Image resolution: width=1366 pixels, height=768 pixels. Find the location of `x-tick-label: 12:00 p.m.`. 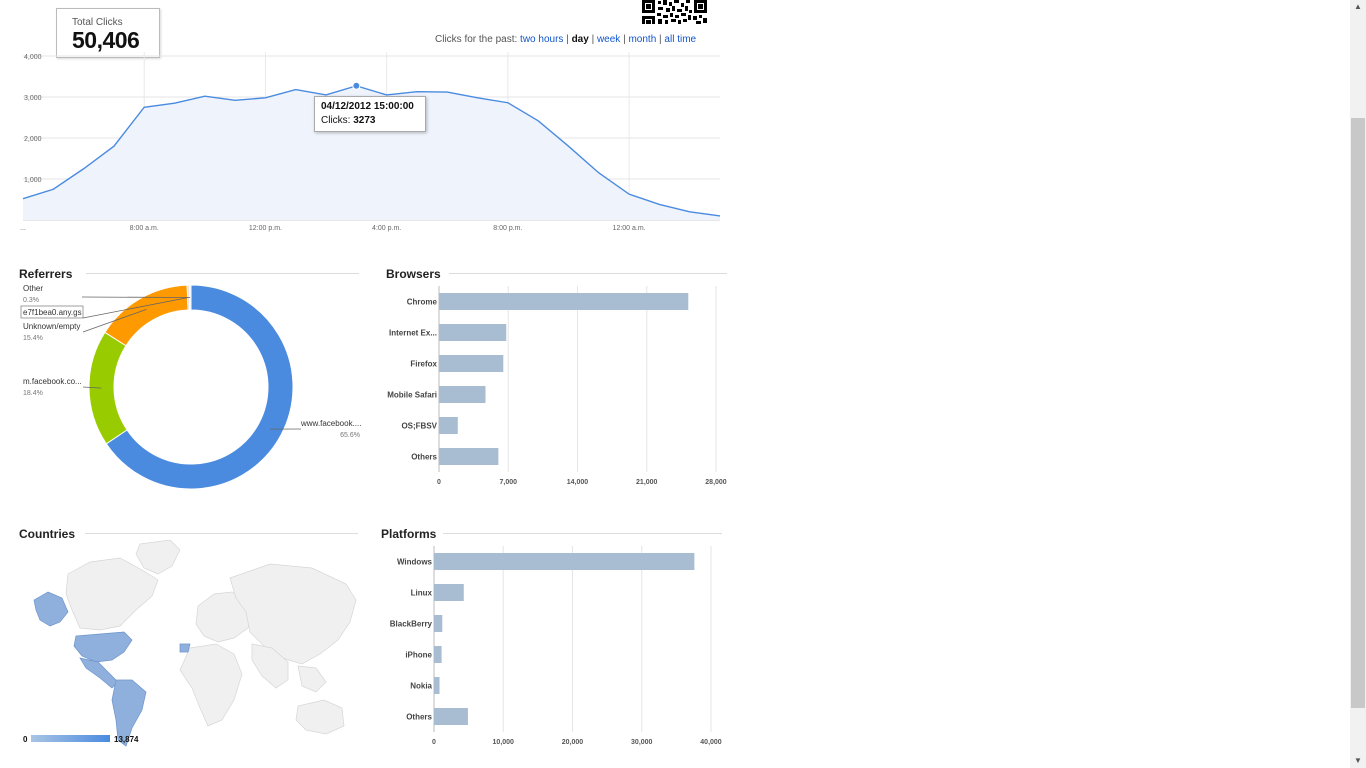

x-tick-label: 12:00 p.m. is located at coordinates (265, 228).